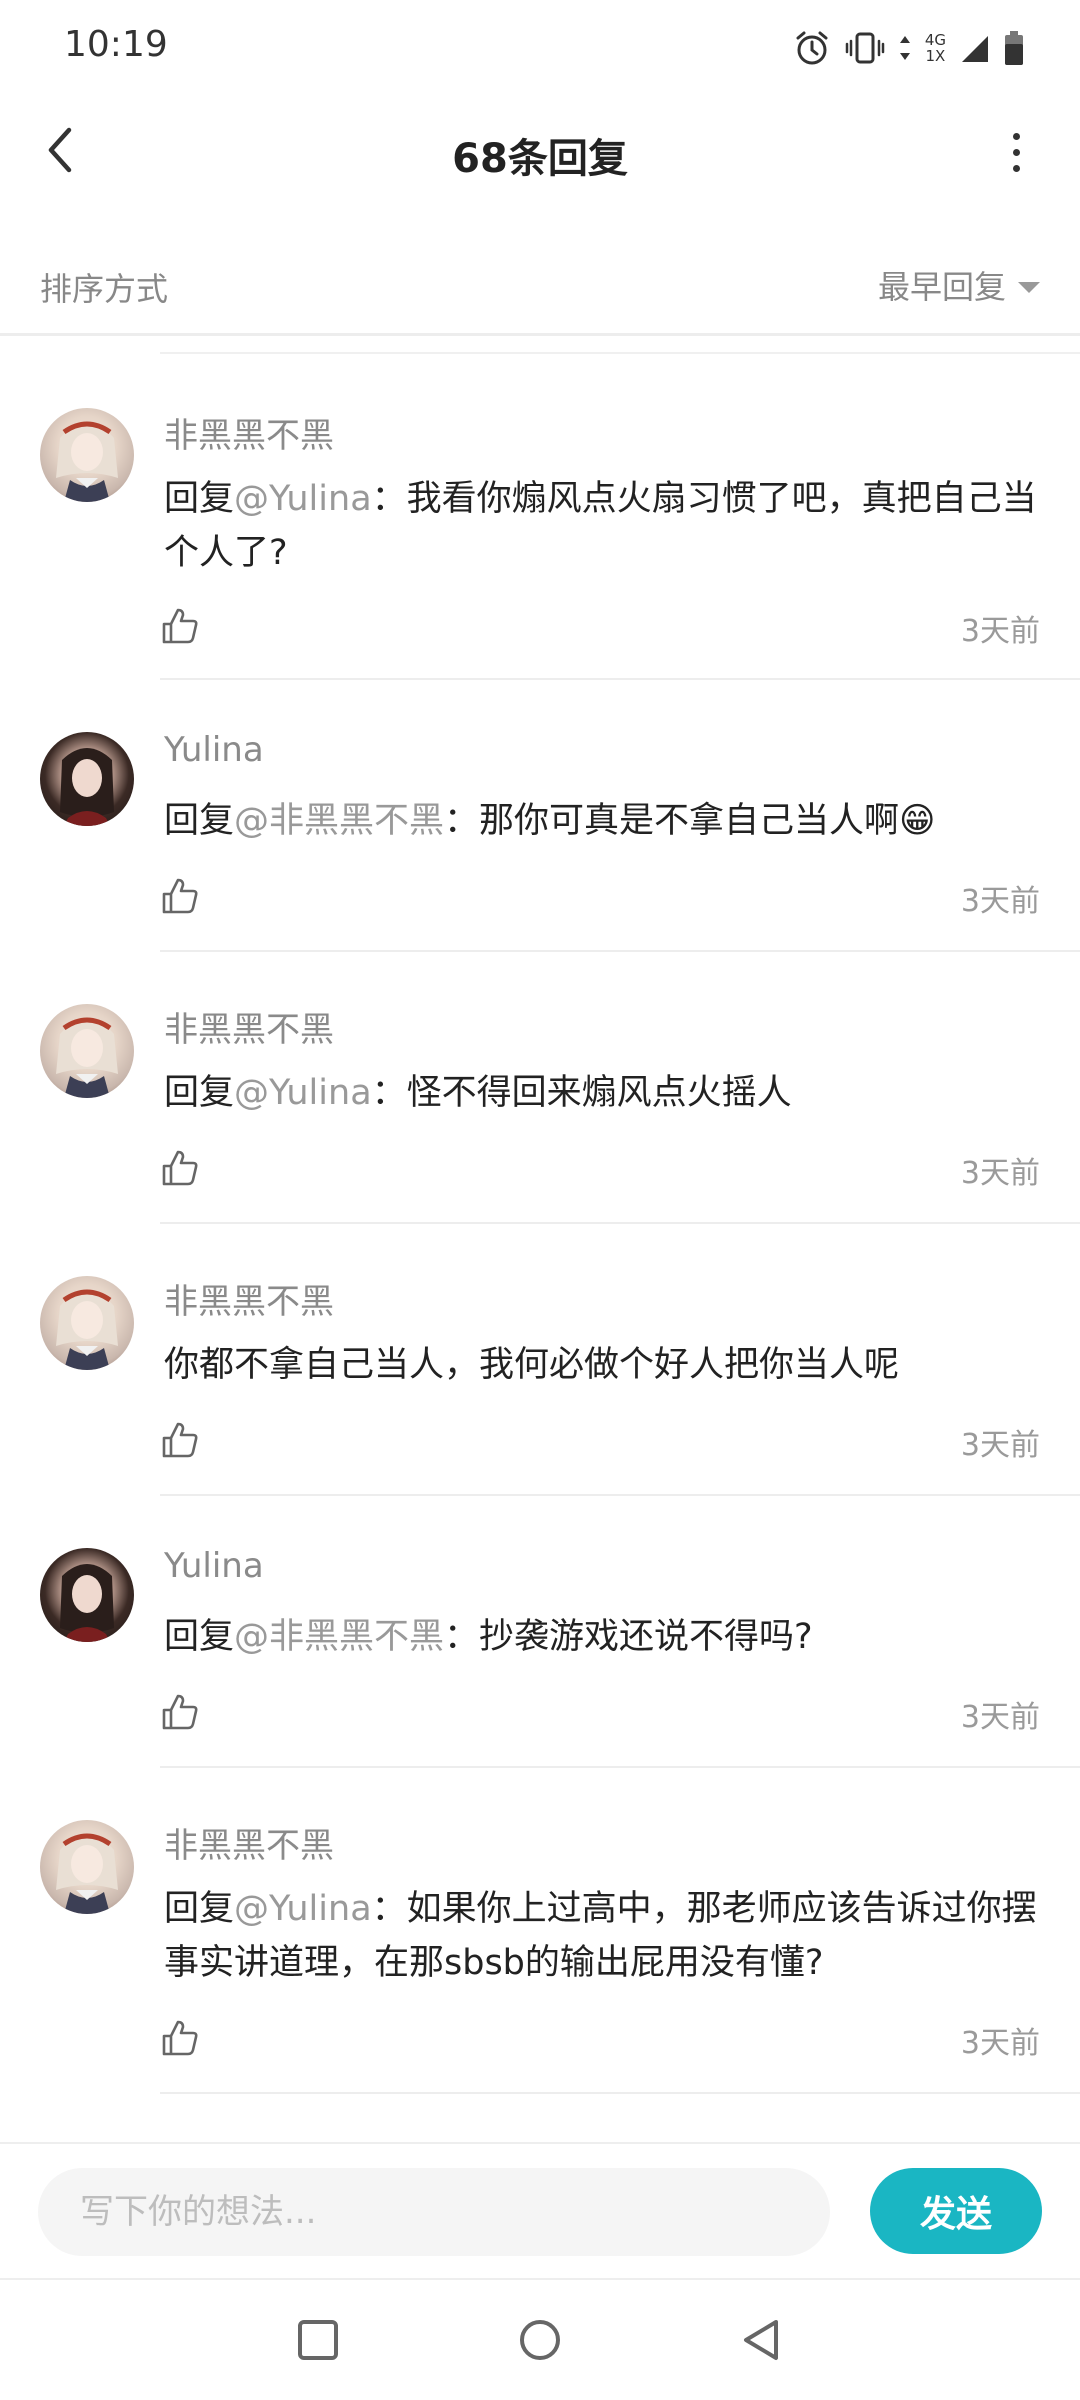  What do you see at coordinates (1016, 152) in the screenshot?
I see `more-options-button` at bounding box center [1016, 152].